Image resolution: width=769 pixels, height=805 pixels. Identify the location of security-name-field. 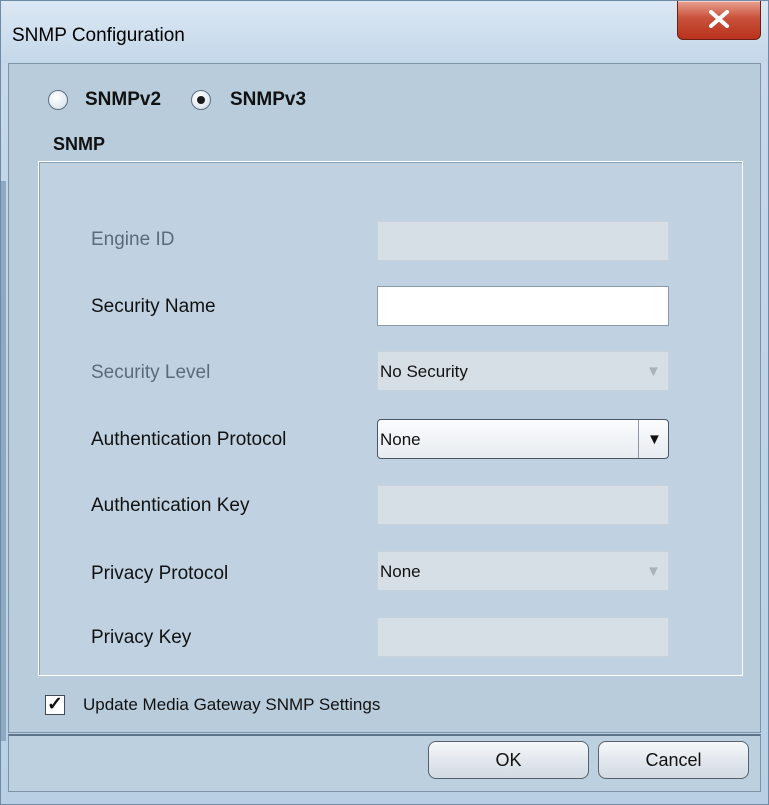
(523, 306).